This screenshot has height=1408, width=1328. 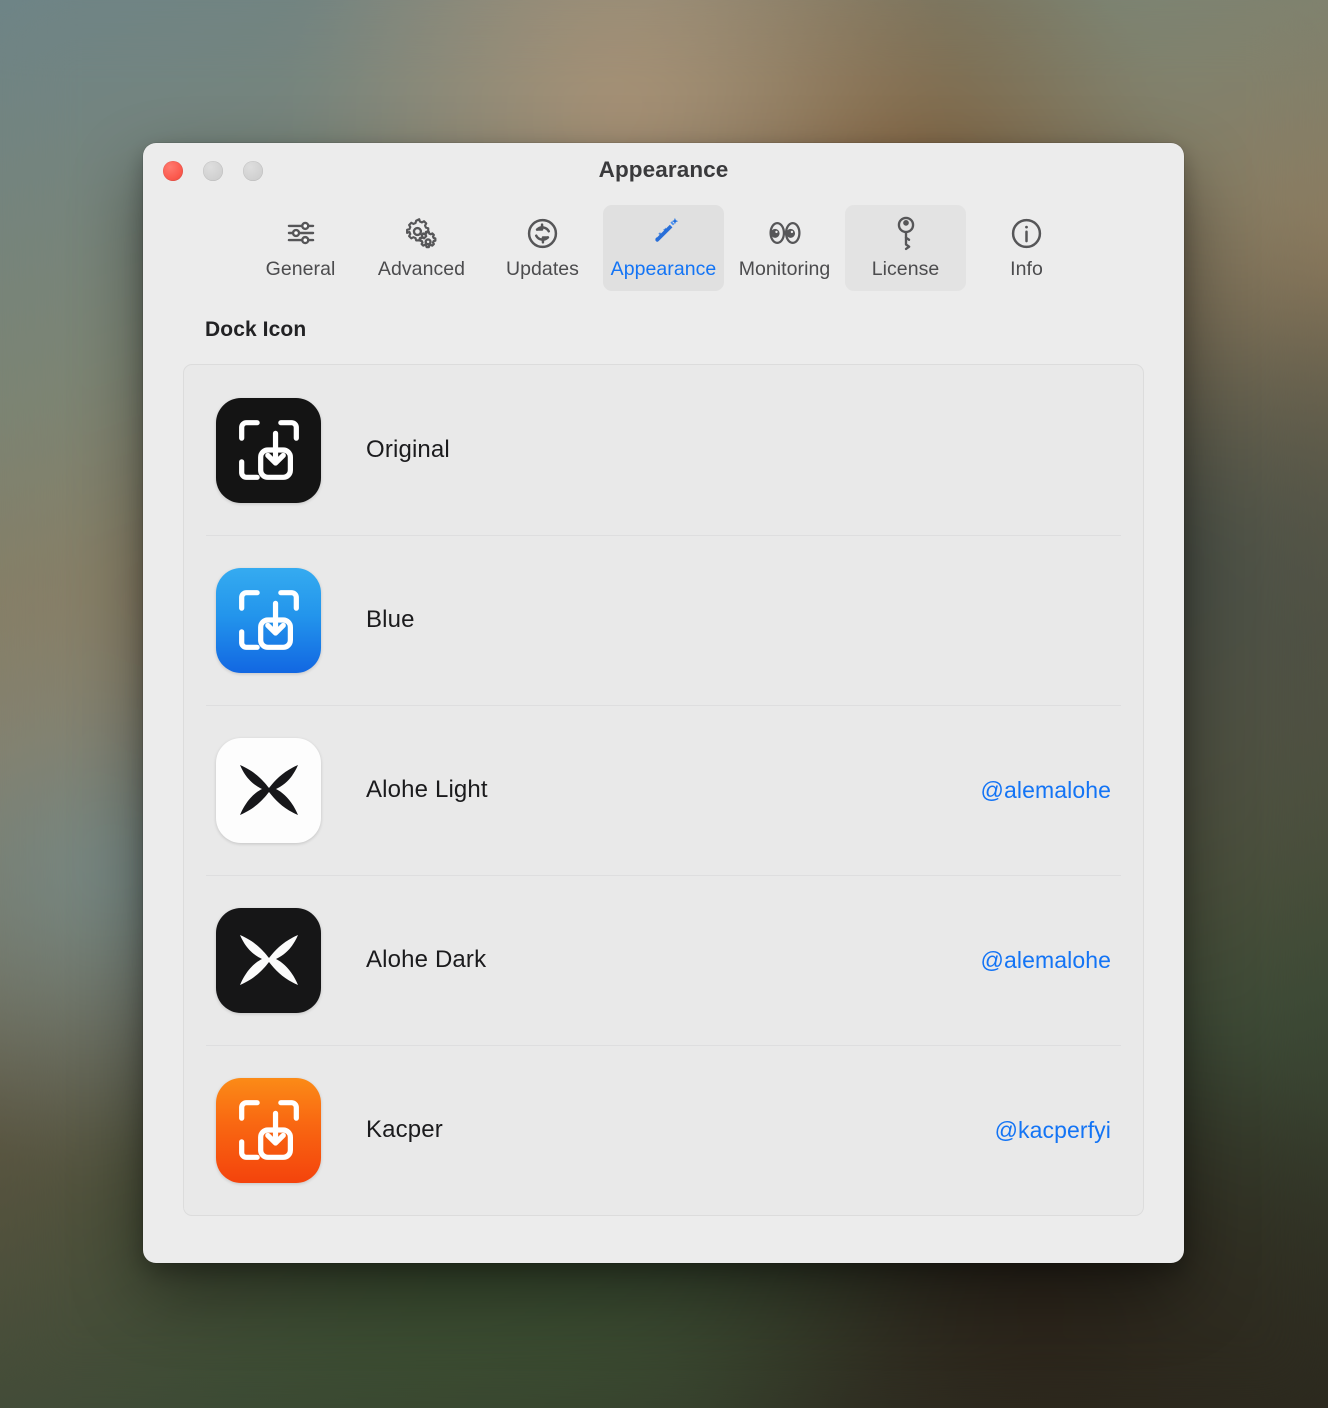 What do you see at coordinates (1026, 233) in the screenshot?
I see `info-icon` at bounding box center [1026, 233].